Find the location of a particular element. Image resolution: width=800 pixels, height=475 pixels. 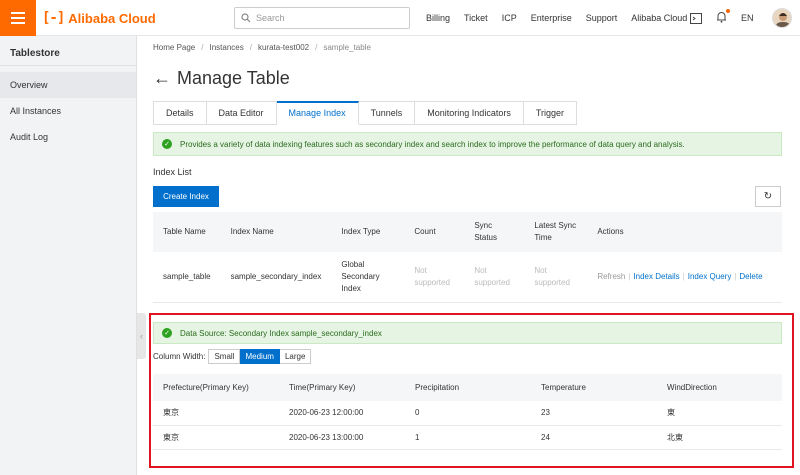

index-type-cell: Global Secondary Index is located at coordinates (368, 277).